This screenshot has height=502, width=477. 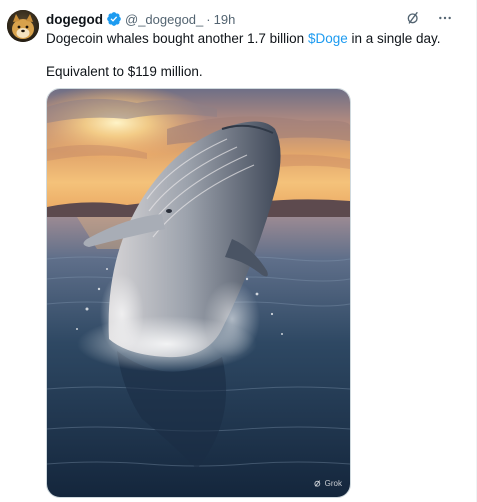 I want to click on grok-icon, so click(x=413, y=18).